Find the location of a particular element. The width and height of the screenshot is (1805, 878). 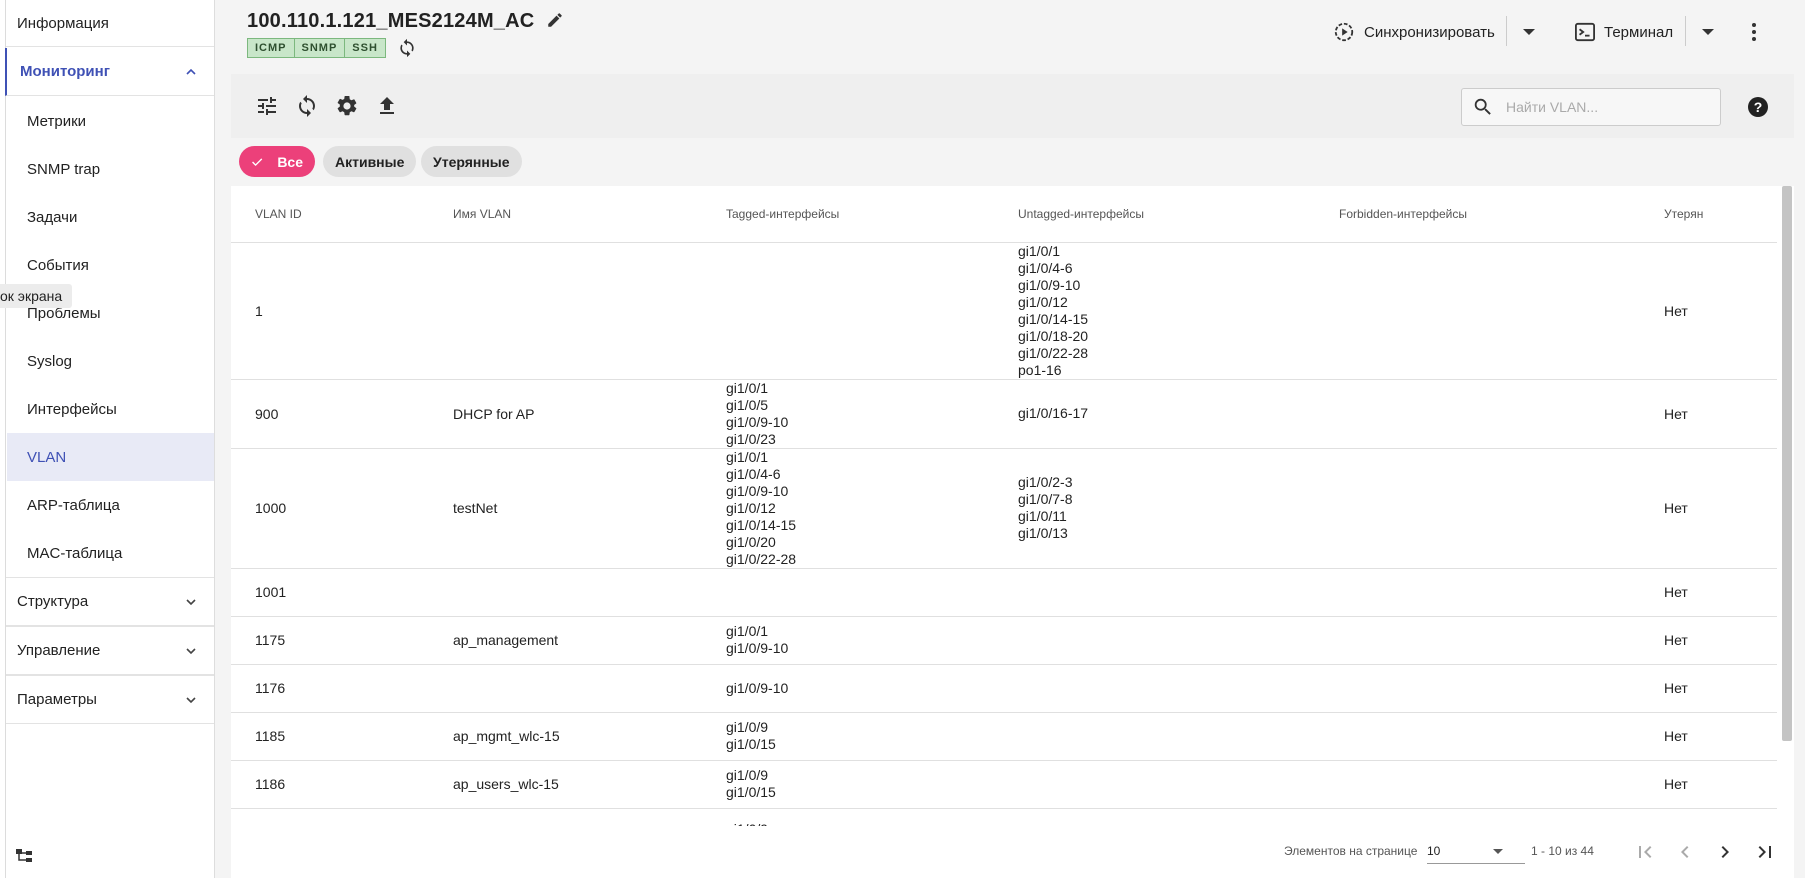

sidebar-item-0: Метрики is located at coordinates (110, 121).